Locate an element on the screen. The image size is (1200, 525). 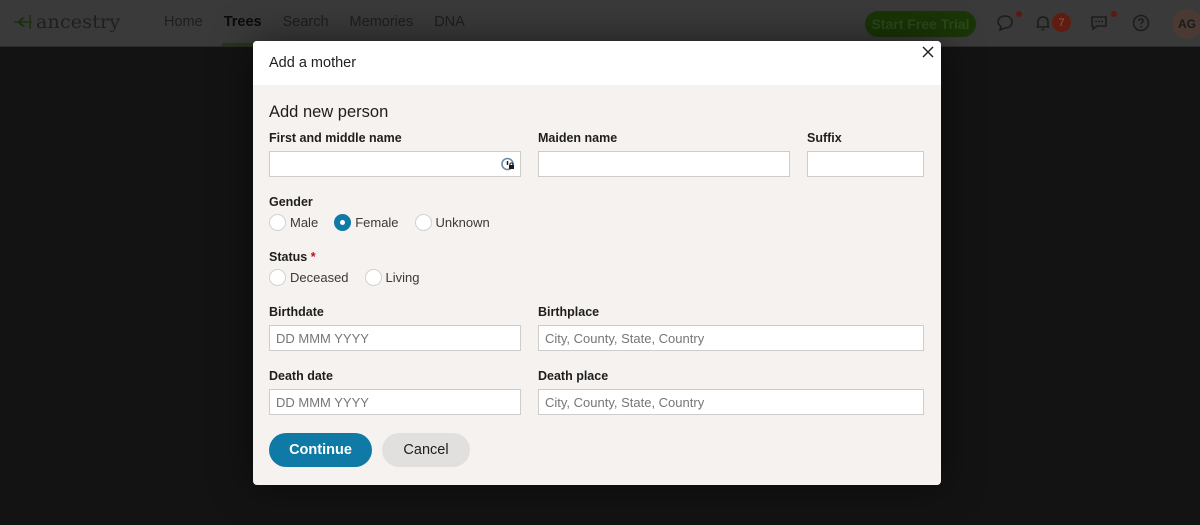
section-title: Add new person is located at coordinates (329, 112).